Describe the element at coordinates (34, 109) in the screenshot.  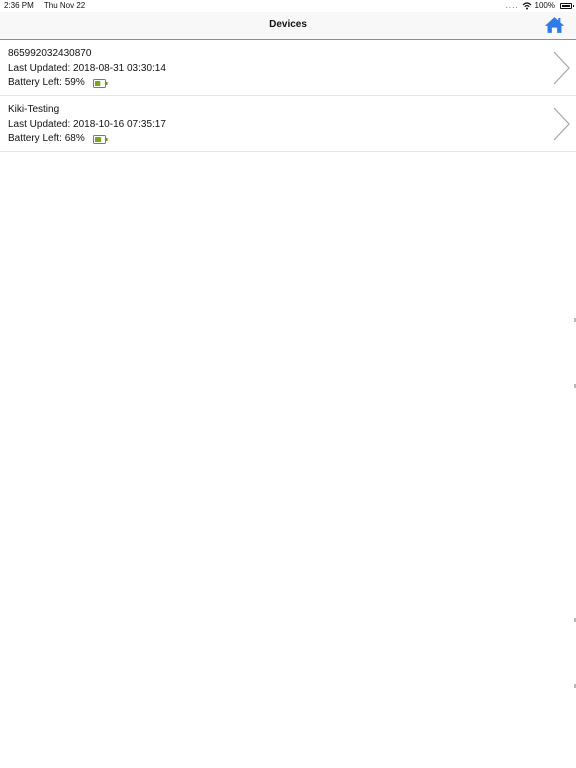
I see `device-name: Kiki-Testing` at that location.